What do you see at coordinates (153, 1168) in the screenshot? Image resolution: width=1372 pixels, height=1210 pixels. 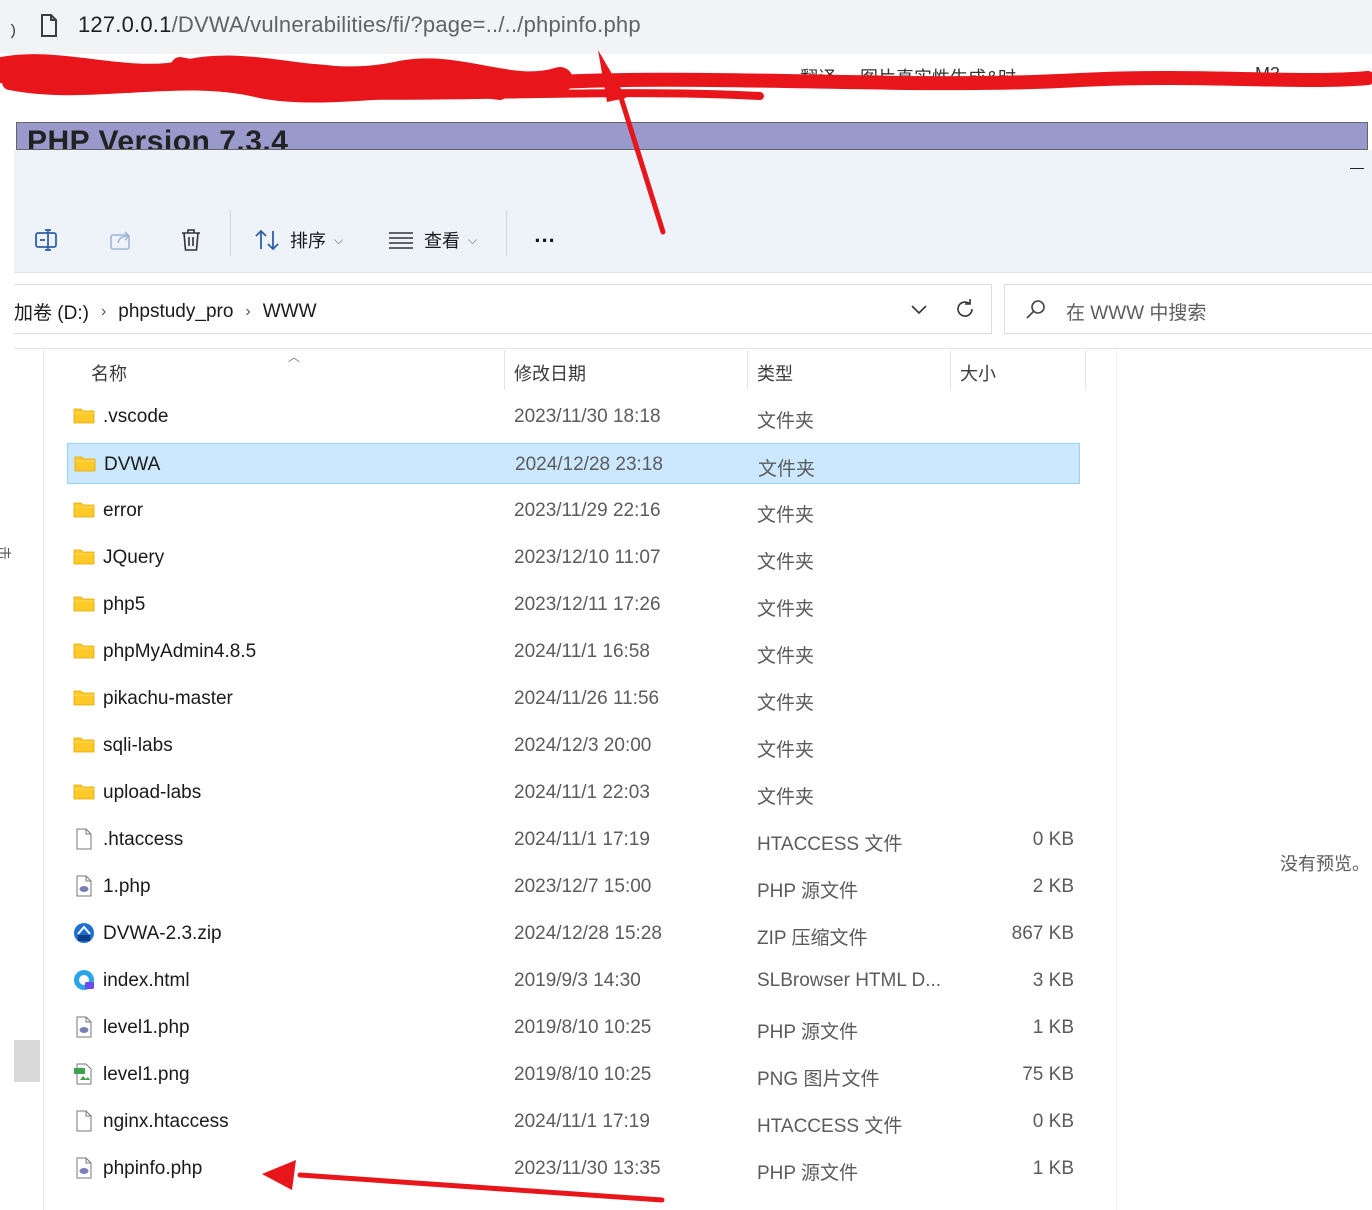 I see `file-name: phpinfo.php` at bounding box center [153, 1168].